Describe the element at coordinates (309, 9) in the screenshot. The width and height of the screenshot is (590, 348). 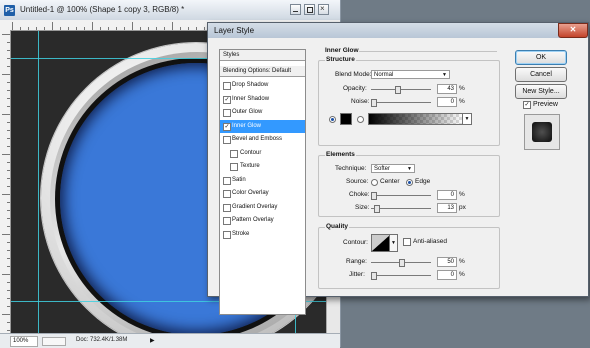
I see `maximize-icon` at that location.